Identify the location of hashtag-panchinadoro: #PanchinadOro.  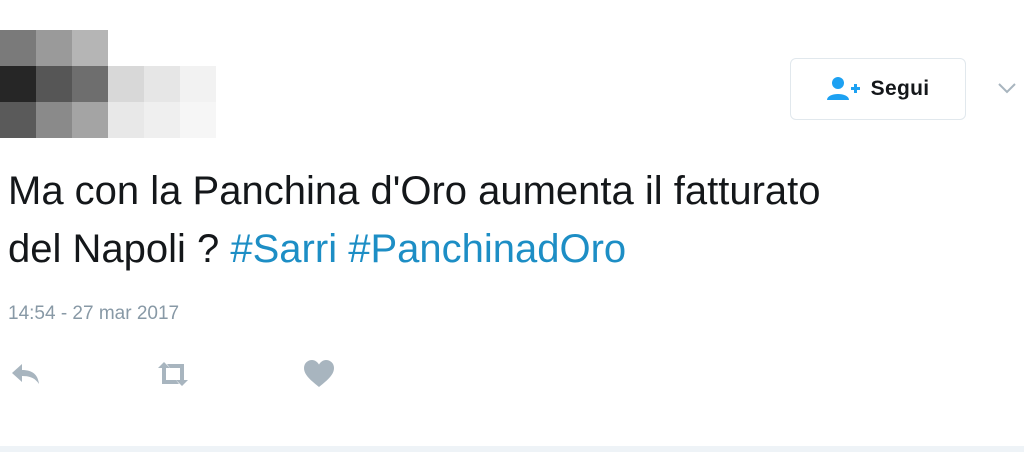
(487, 249).